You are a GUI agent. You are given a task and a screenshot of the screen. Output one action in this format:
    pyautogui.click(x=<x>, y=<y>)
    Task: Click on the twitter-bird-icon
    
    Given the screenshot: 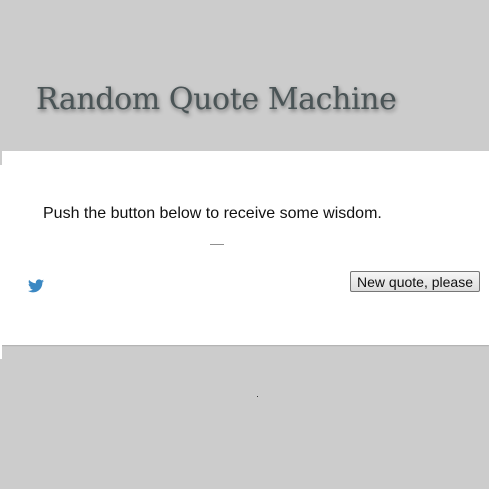 What is the action you would take?
    pyautogui.click(x=36, y=286)
    